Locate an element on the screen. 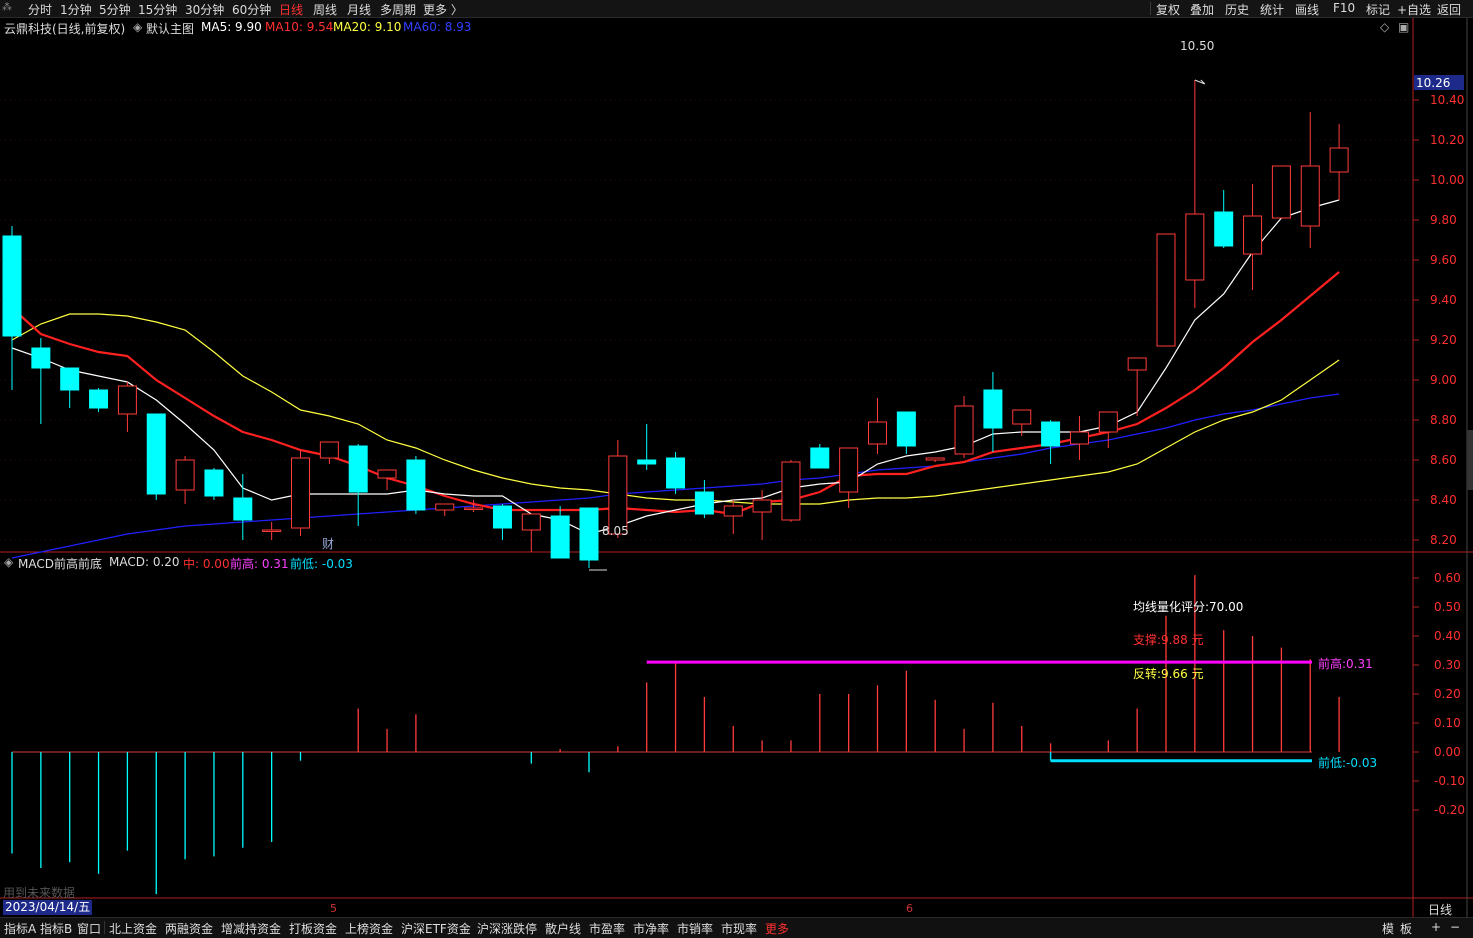 This screenshot has height=938, width=1473. macd-ytick-label: 0.20 is located at coordinates (1447, 694).